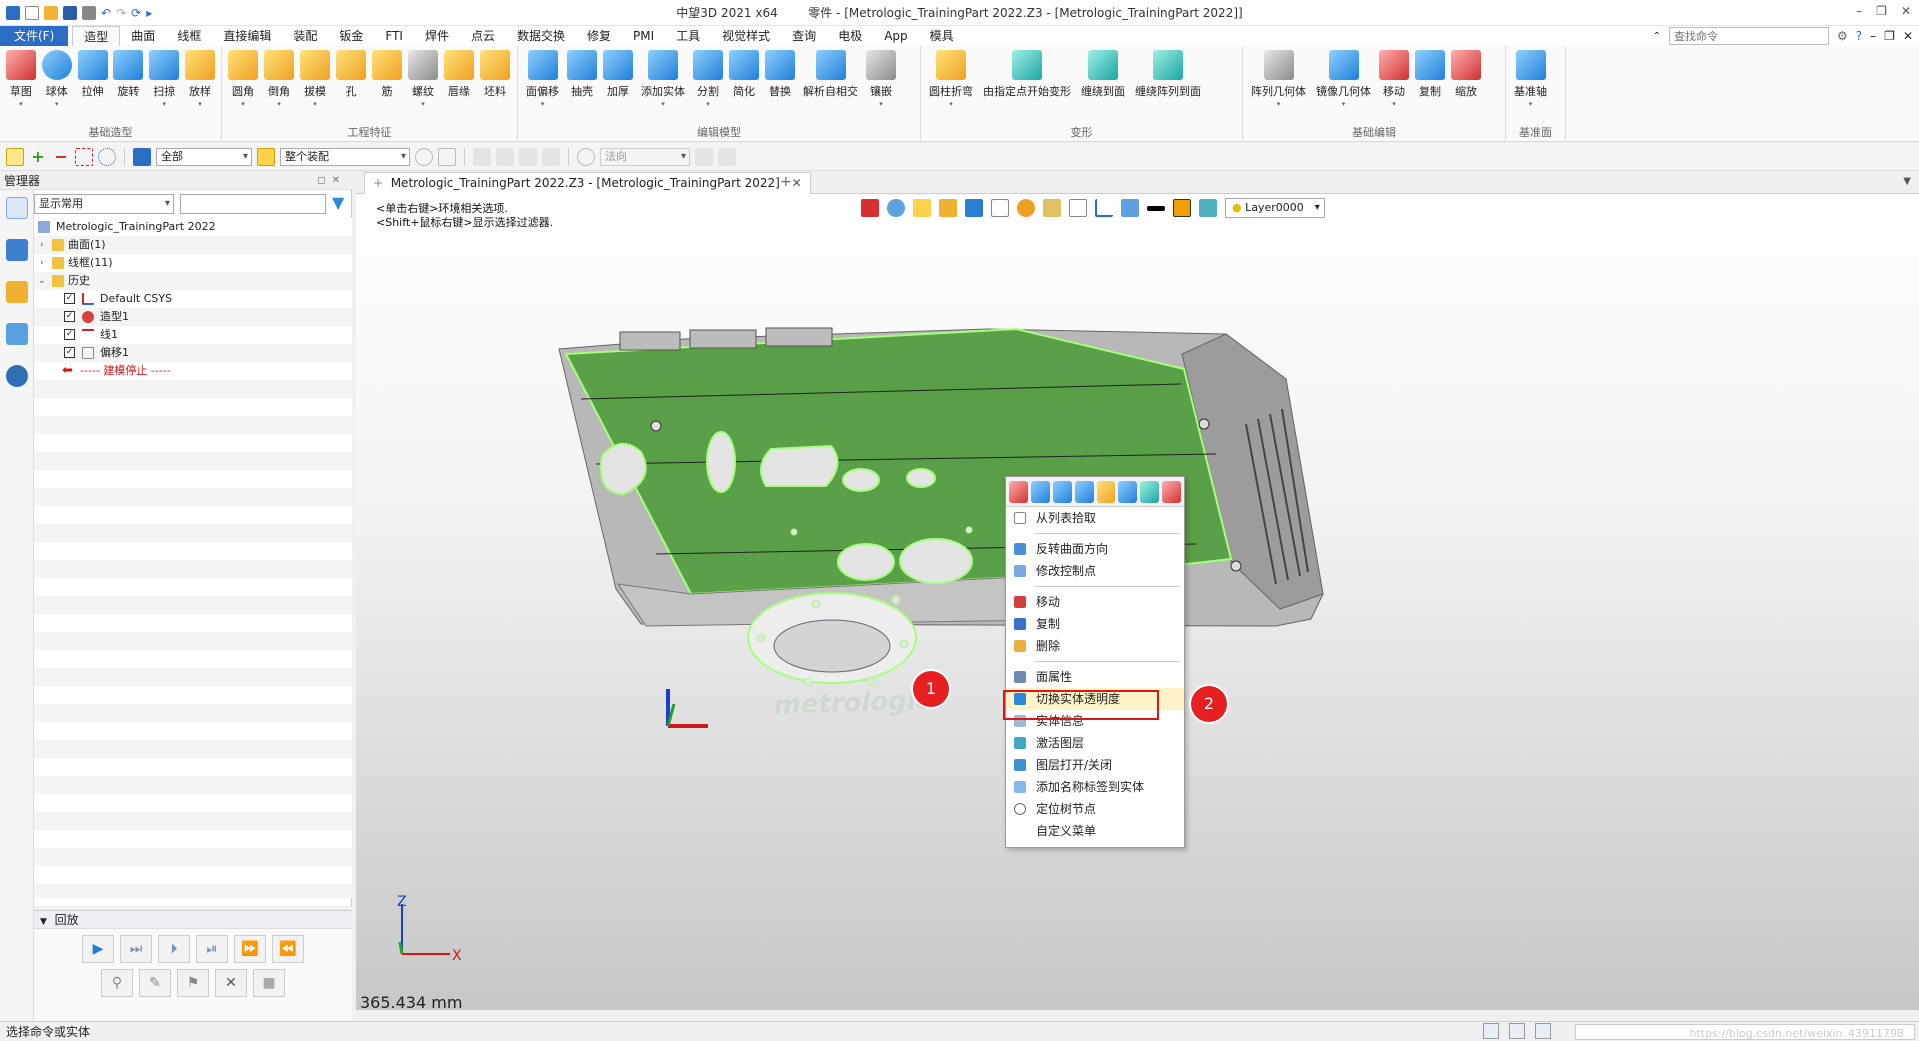 The image size is (1919, 1041). I want to click on tab-close-icon: ✕, so click(797, 183).